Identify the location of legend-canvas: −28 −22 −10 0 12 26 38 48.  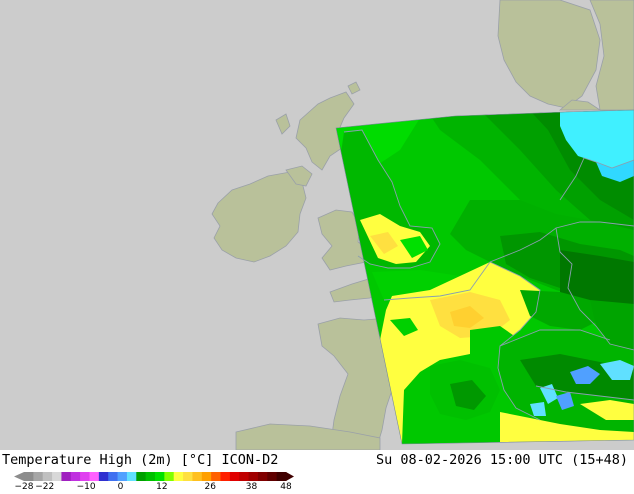
(154, 482).